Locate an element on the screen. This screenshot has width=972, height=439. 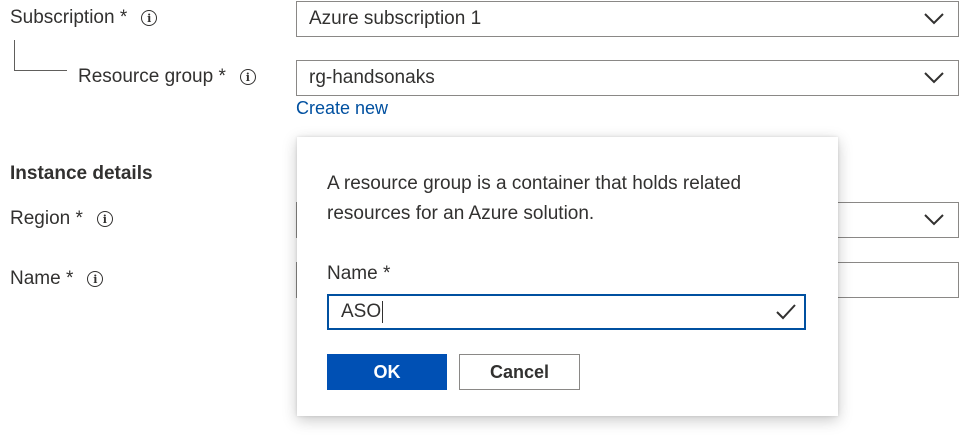
cancel-button: Cancel is located at coordinates (519, 372).